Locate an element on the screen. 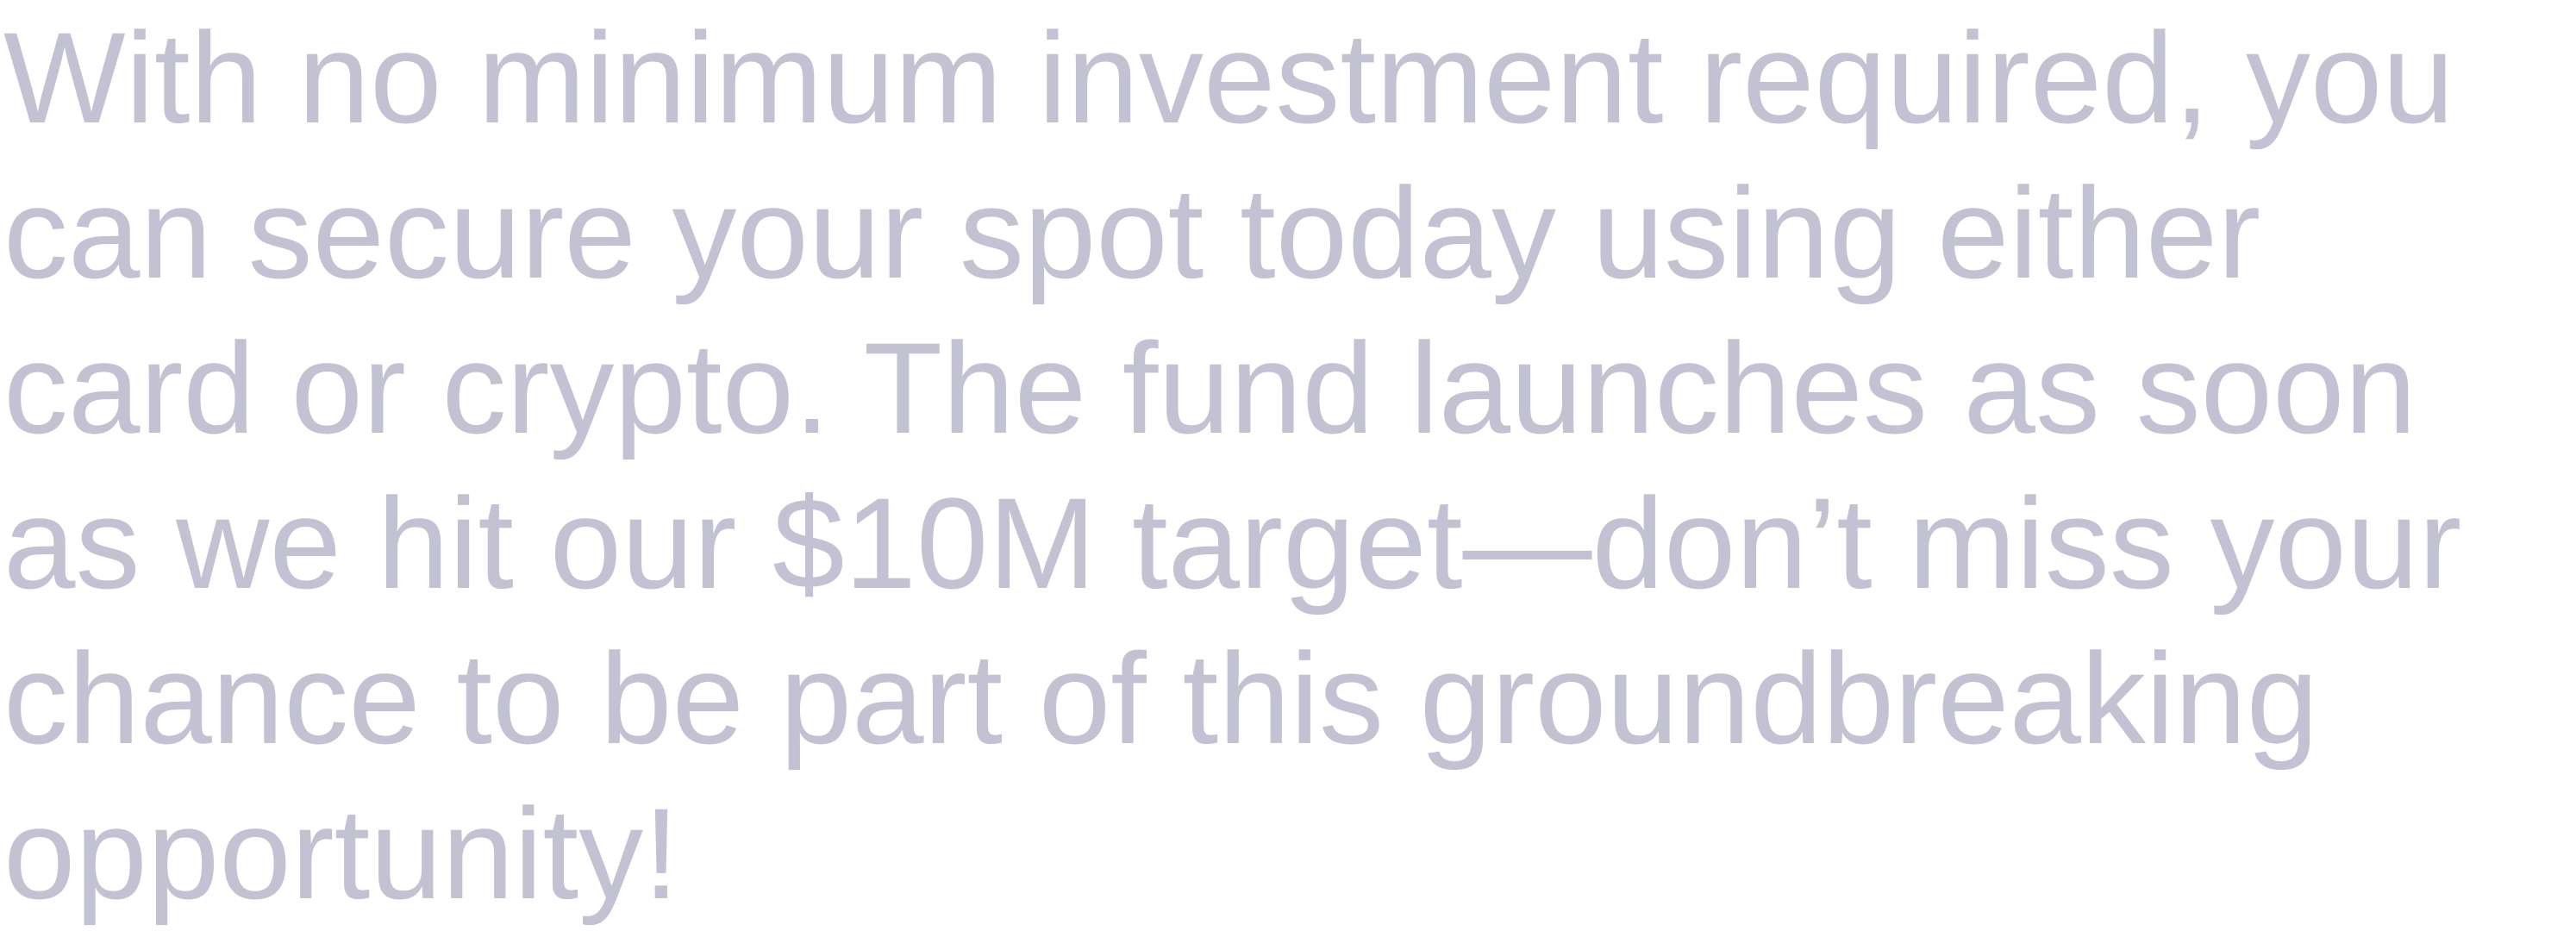 This screenshot has height=931, width=2576. paragraph-line-2: can secure your spot today using either is located at coordinates (1132, 232).